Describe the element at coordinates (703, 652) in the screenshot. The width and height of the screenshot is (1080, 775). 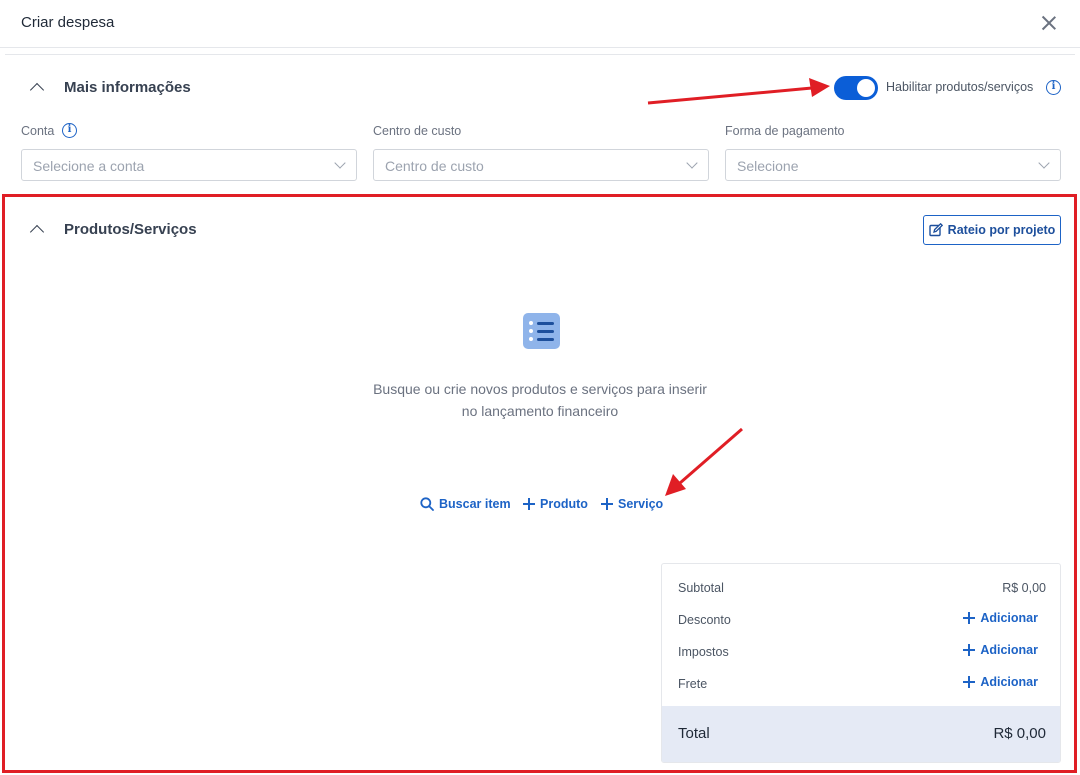
I see `taxes-label: Impostos` at that location.